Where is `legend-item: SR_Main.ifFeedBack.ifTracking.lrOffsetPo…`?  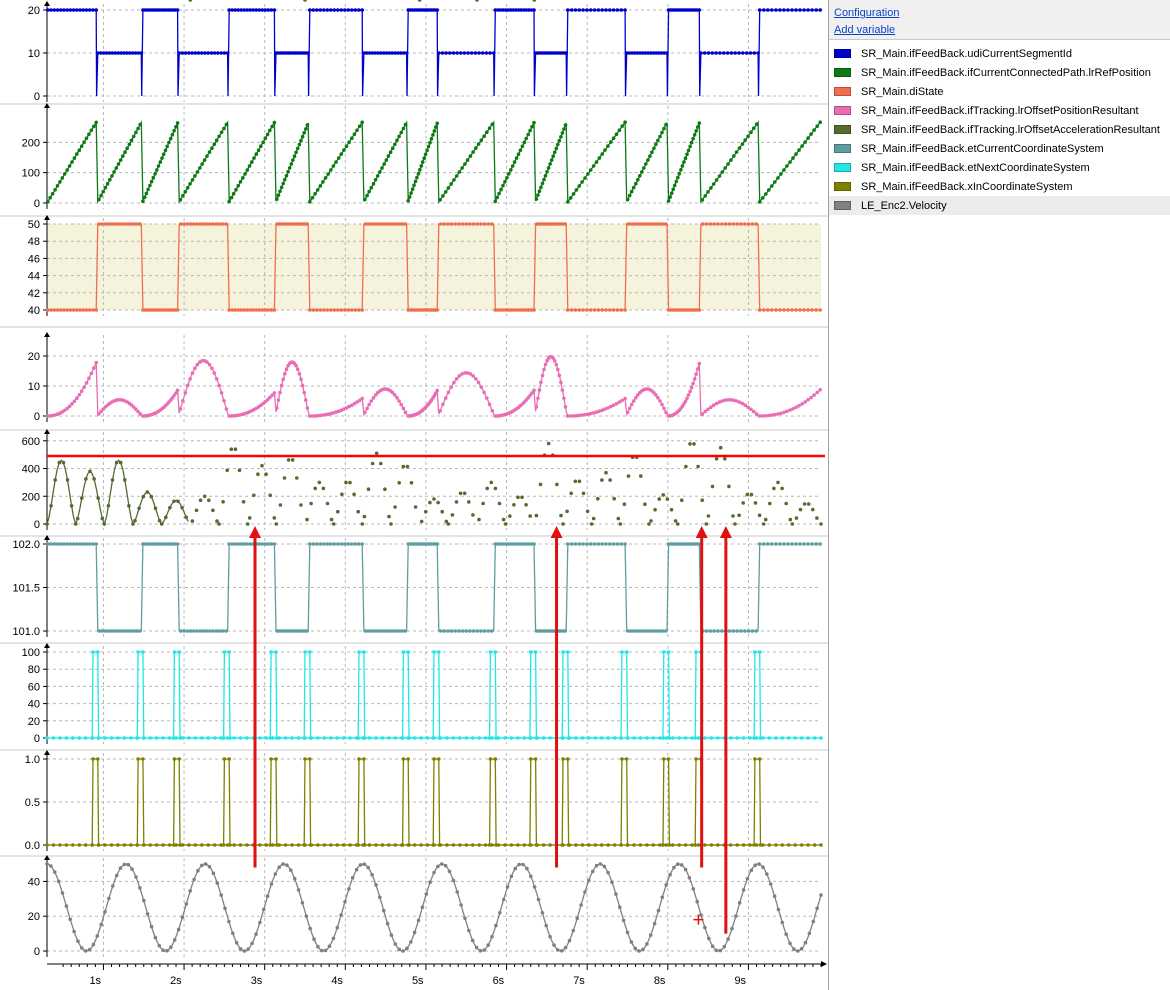 legend-item: SR_Main.ifFeedBack.ifTracking.lrOffsetPo… is located at coordinates (999, 110).